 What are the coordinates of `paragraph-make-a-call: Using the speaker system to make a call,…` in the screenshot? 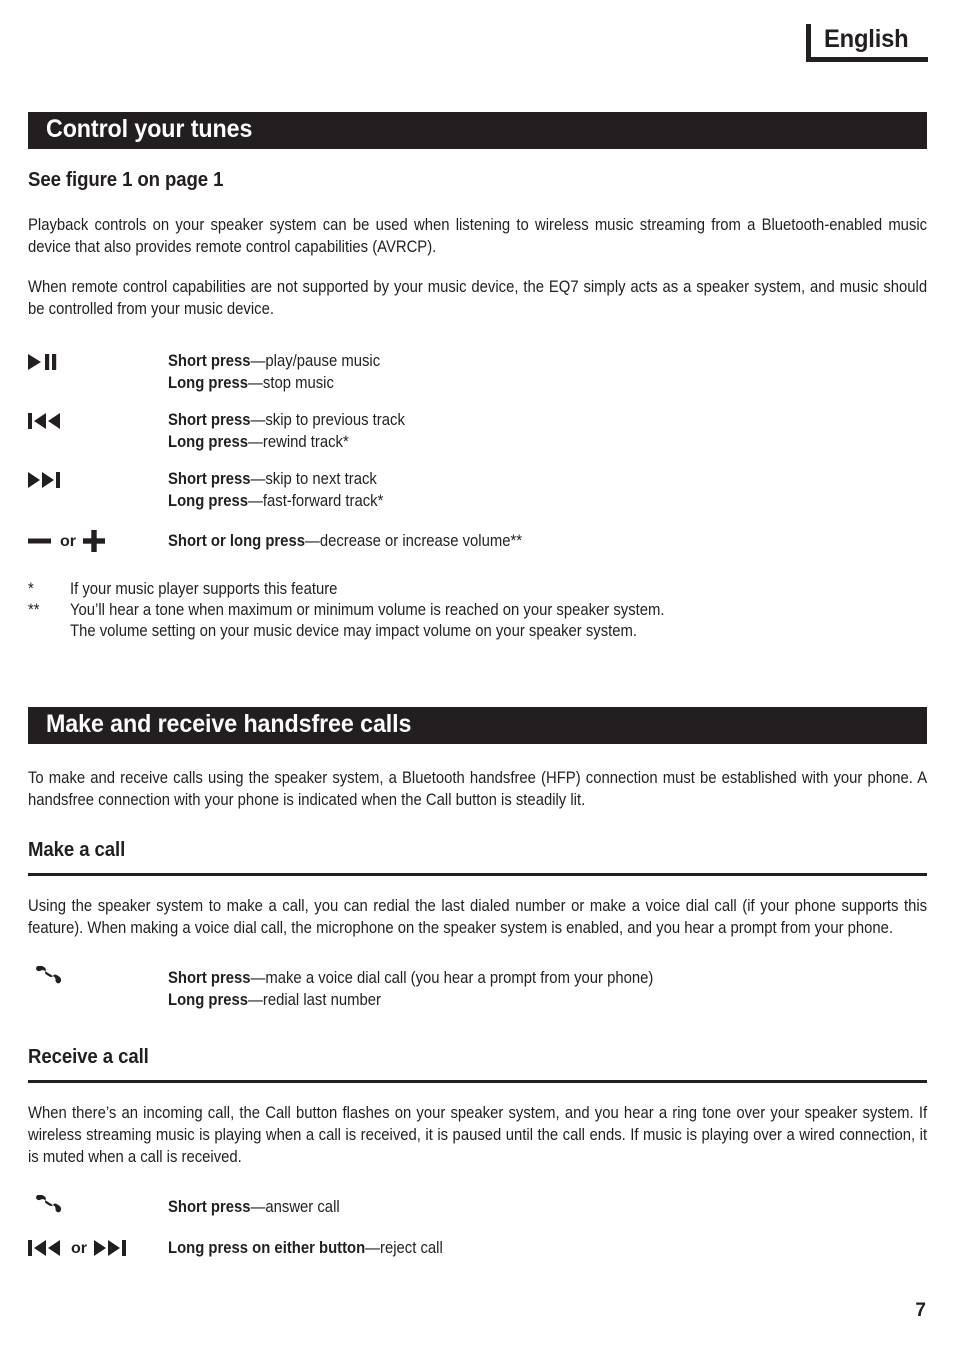 It's located at (478, 917).